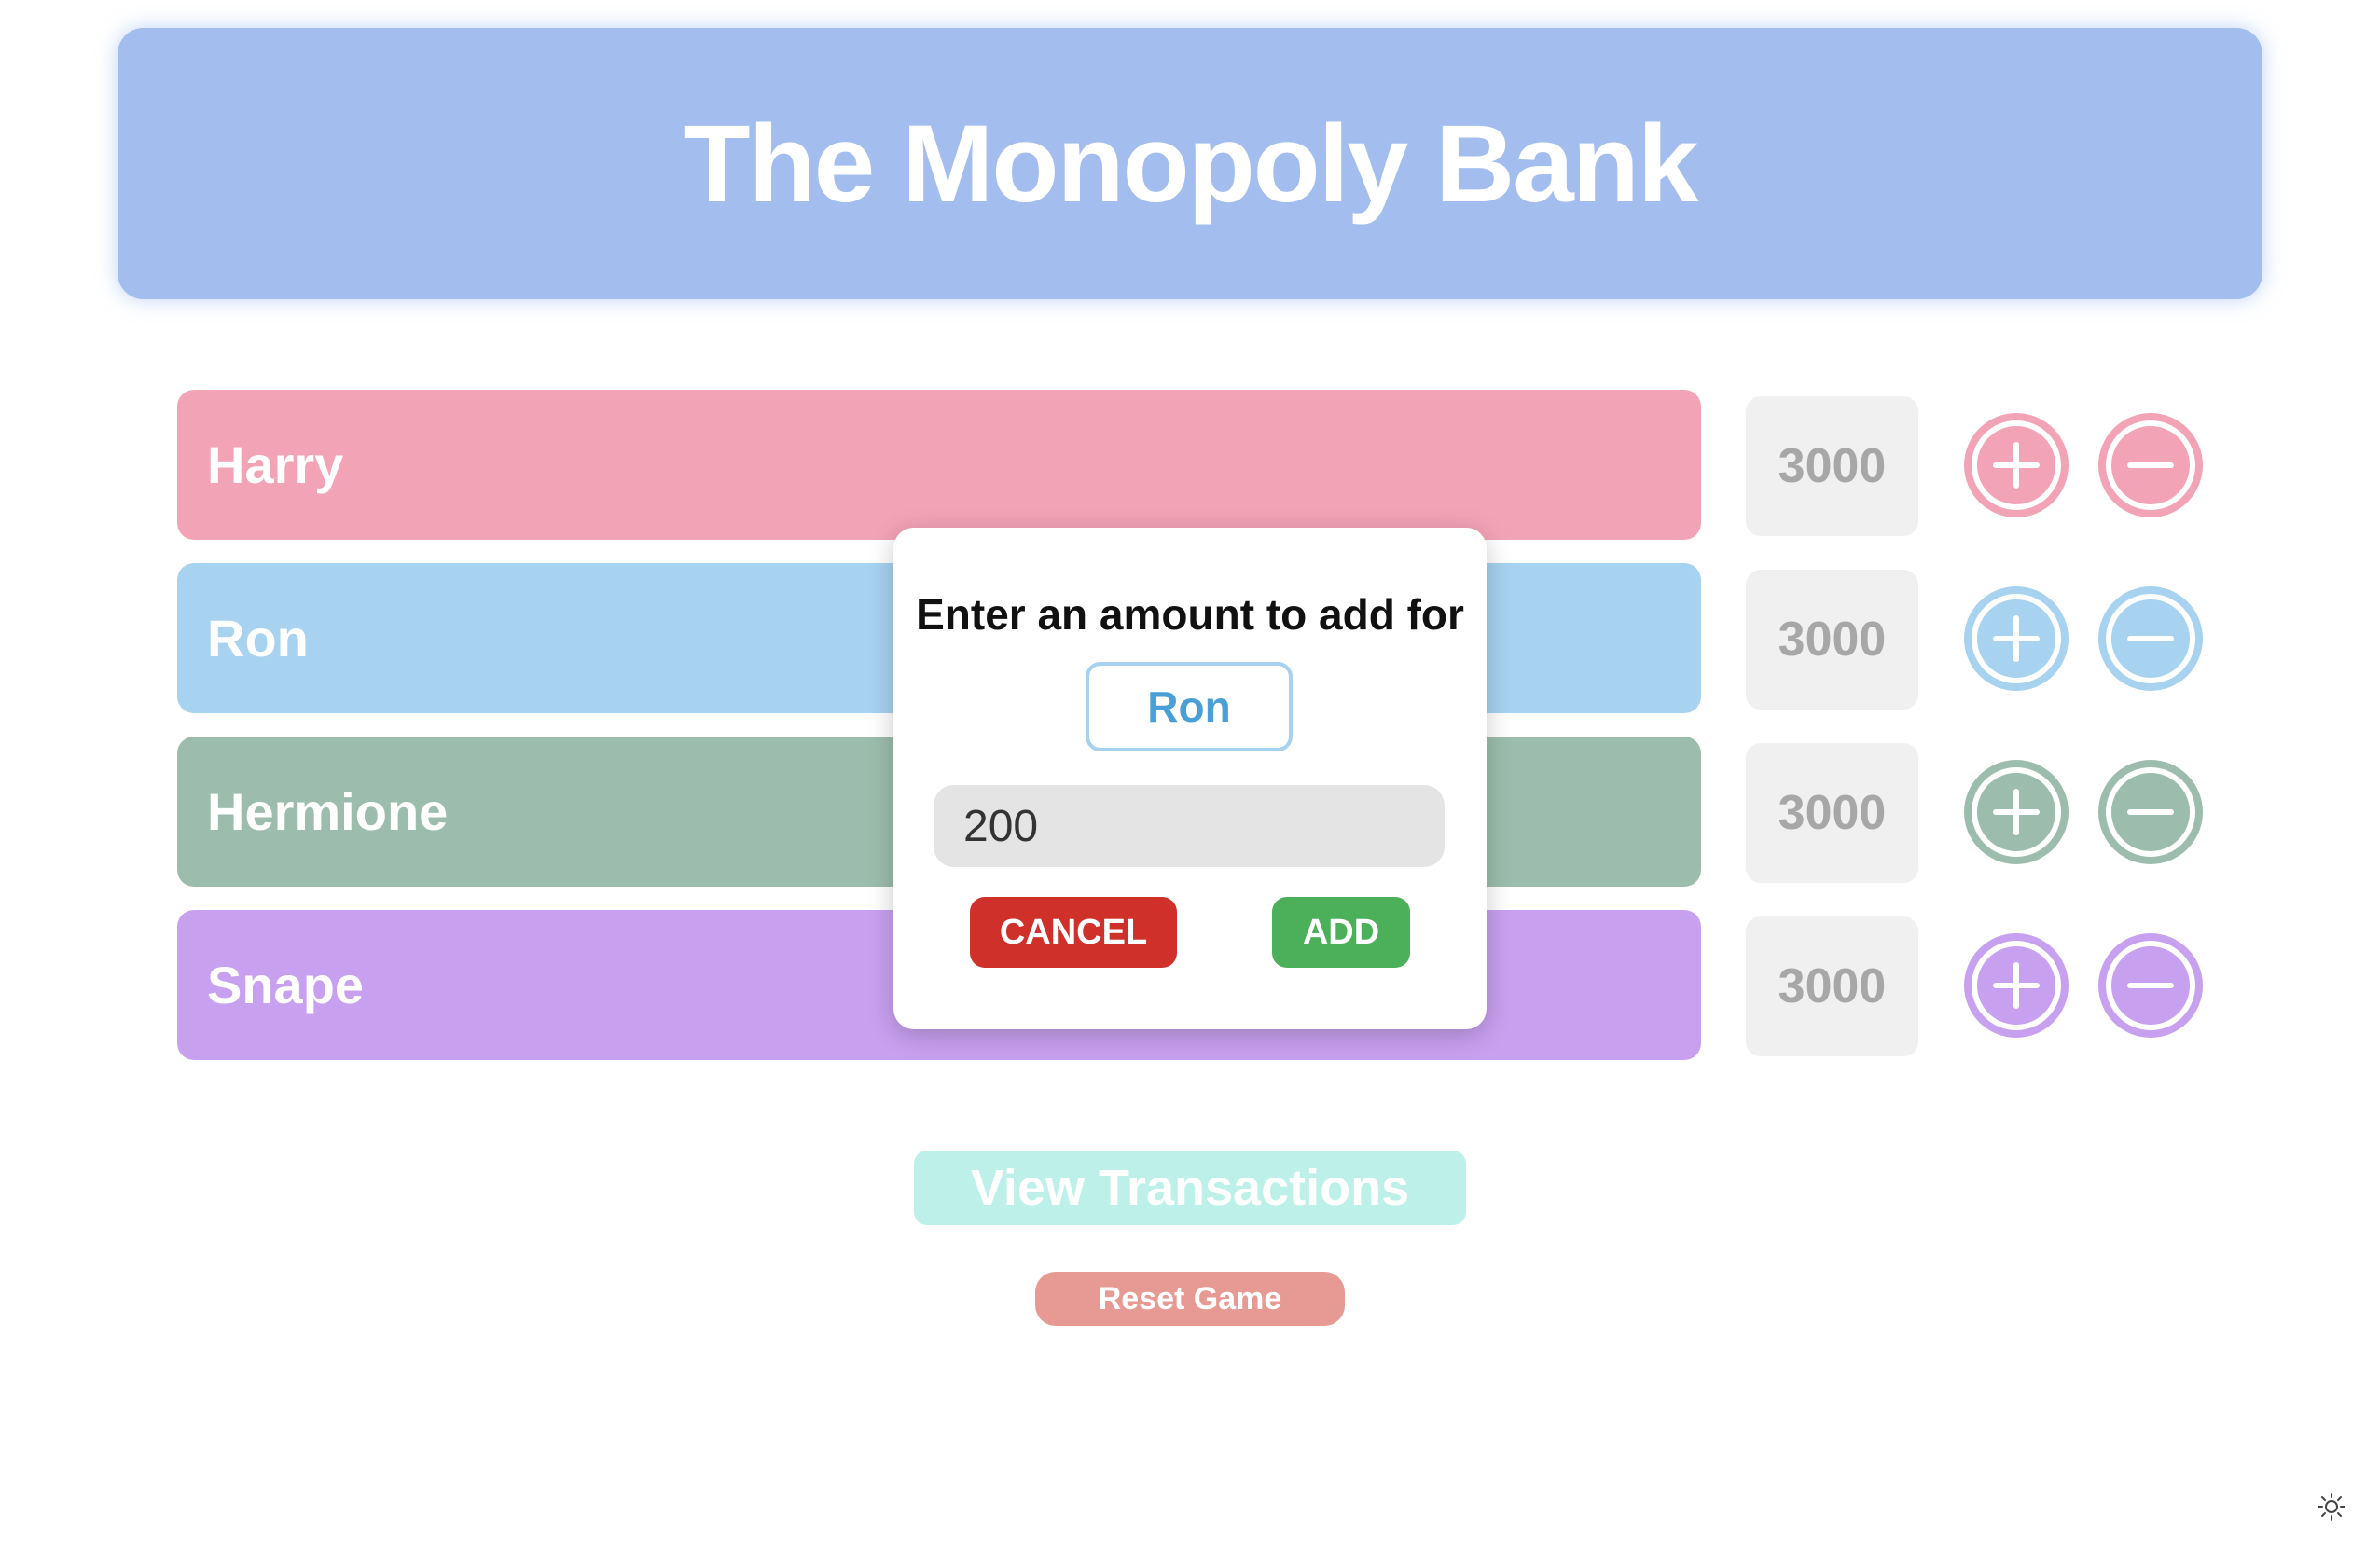 This screenshot has width=2380, height=1557. Describe the element at coordinates (1189, 826) in the screenshot. I see `amount-input` at that location.